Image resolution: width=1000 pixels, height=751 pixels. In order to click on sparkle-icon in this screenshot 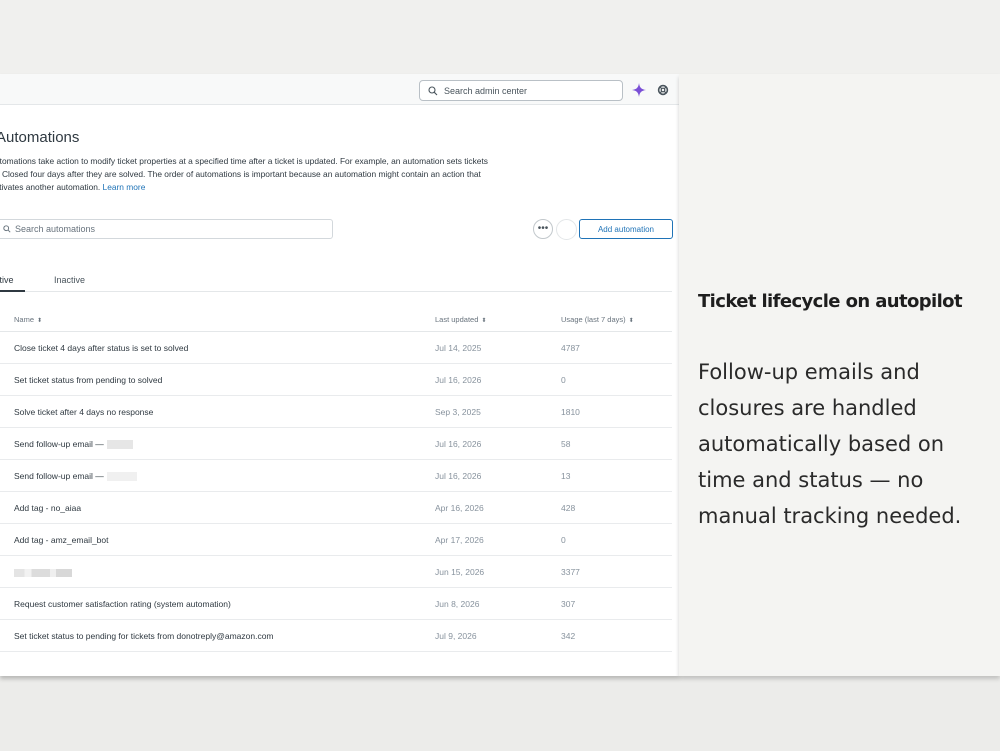, I will do `click(639, 90)`.